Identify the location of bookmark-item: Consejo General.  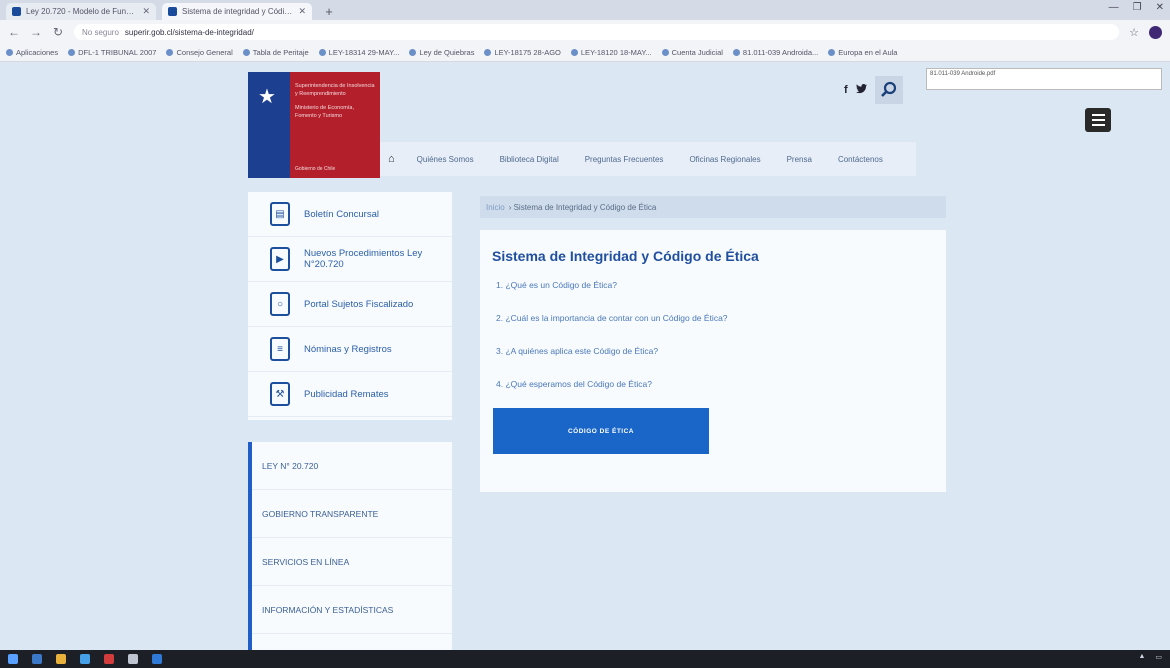
(199, 52).